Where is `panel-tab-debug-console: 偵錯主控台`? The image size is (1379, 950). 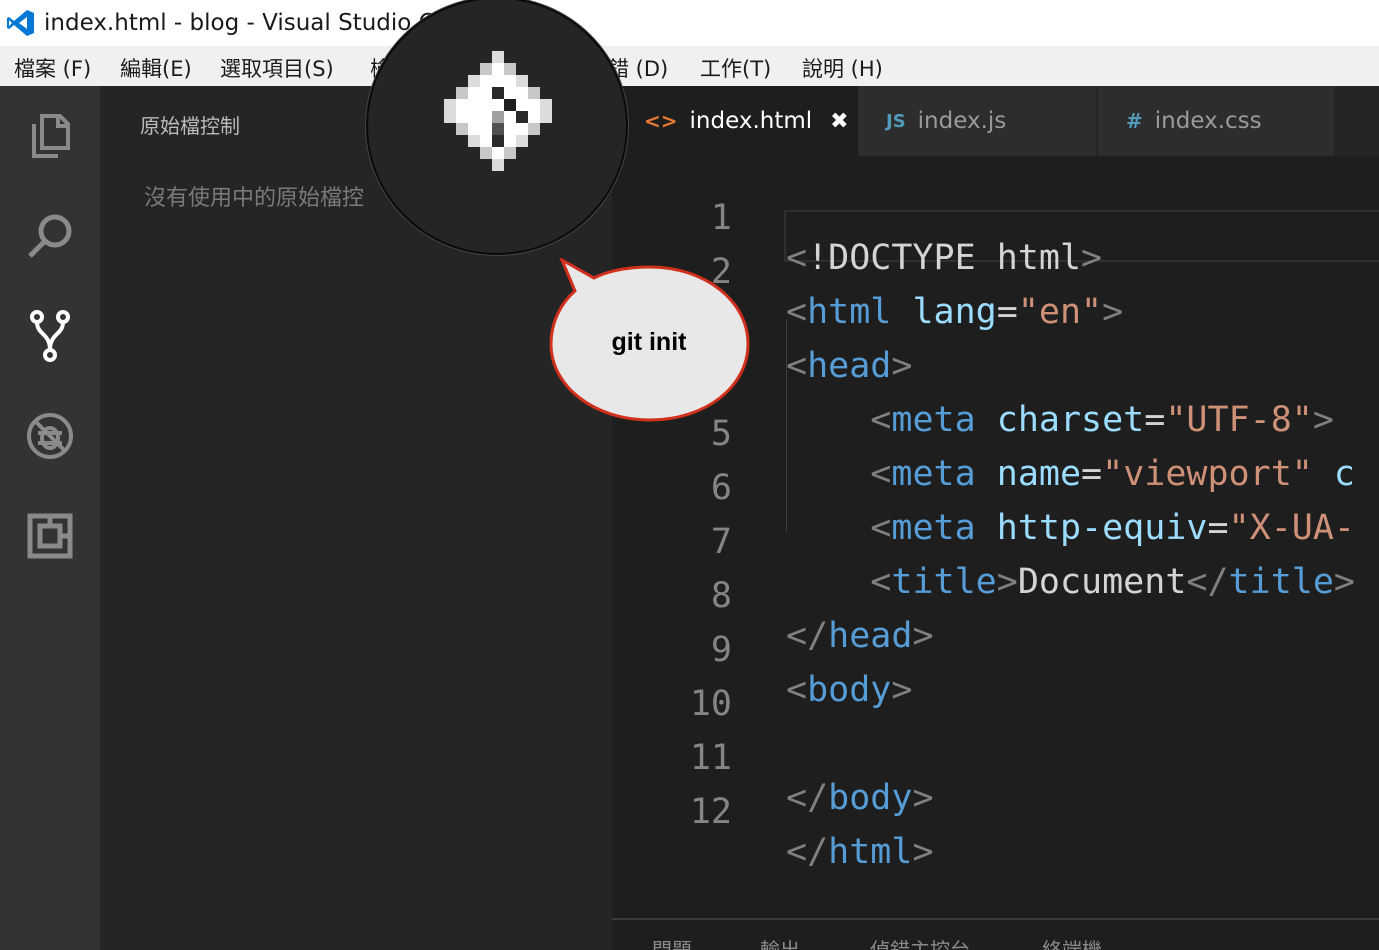
panel-tab-debug-console: 偵錯主控台 is located at coordinates (920, 942).